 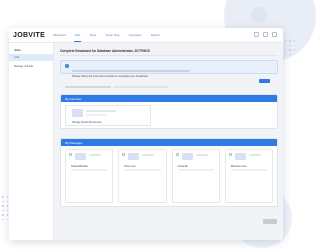 I want to click on package-name: LinkedIn, so click(x=183, y=166).